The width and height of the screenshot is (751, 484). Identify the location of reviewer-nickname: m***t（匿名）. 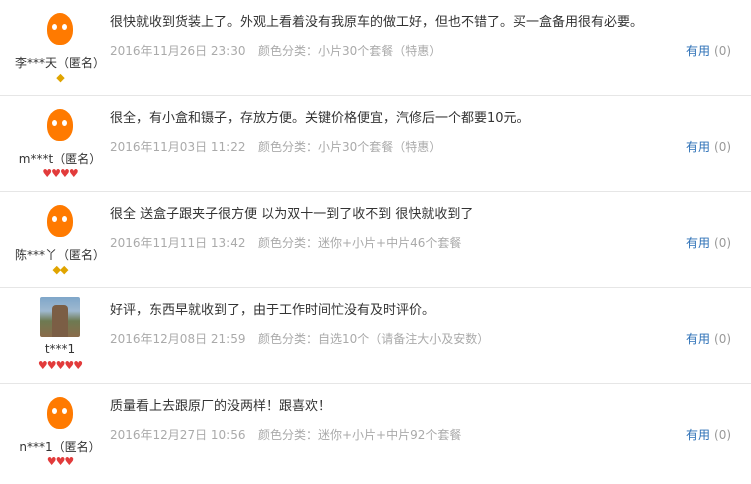
(60, 159).